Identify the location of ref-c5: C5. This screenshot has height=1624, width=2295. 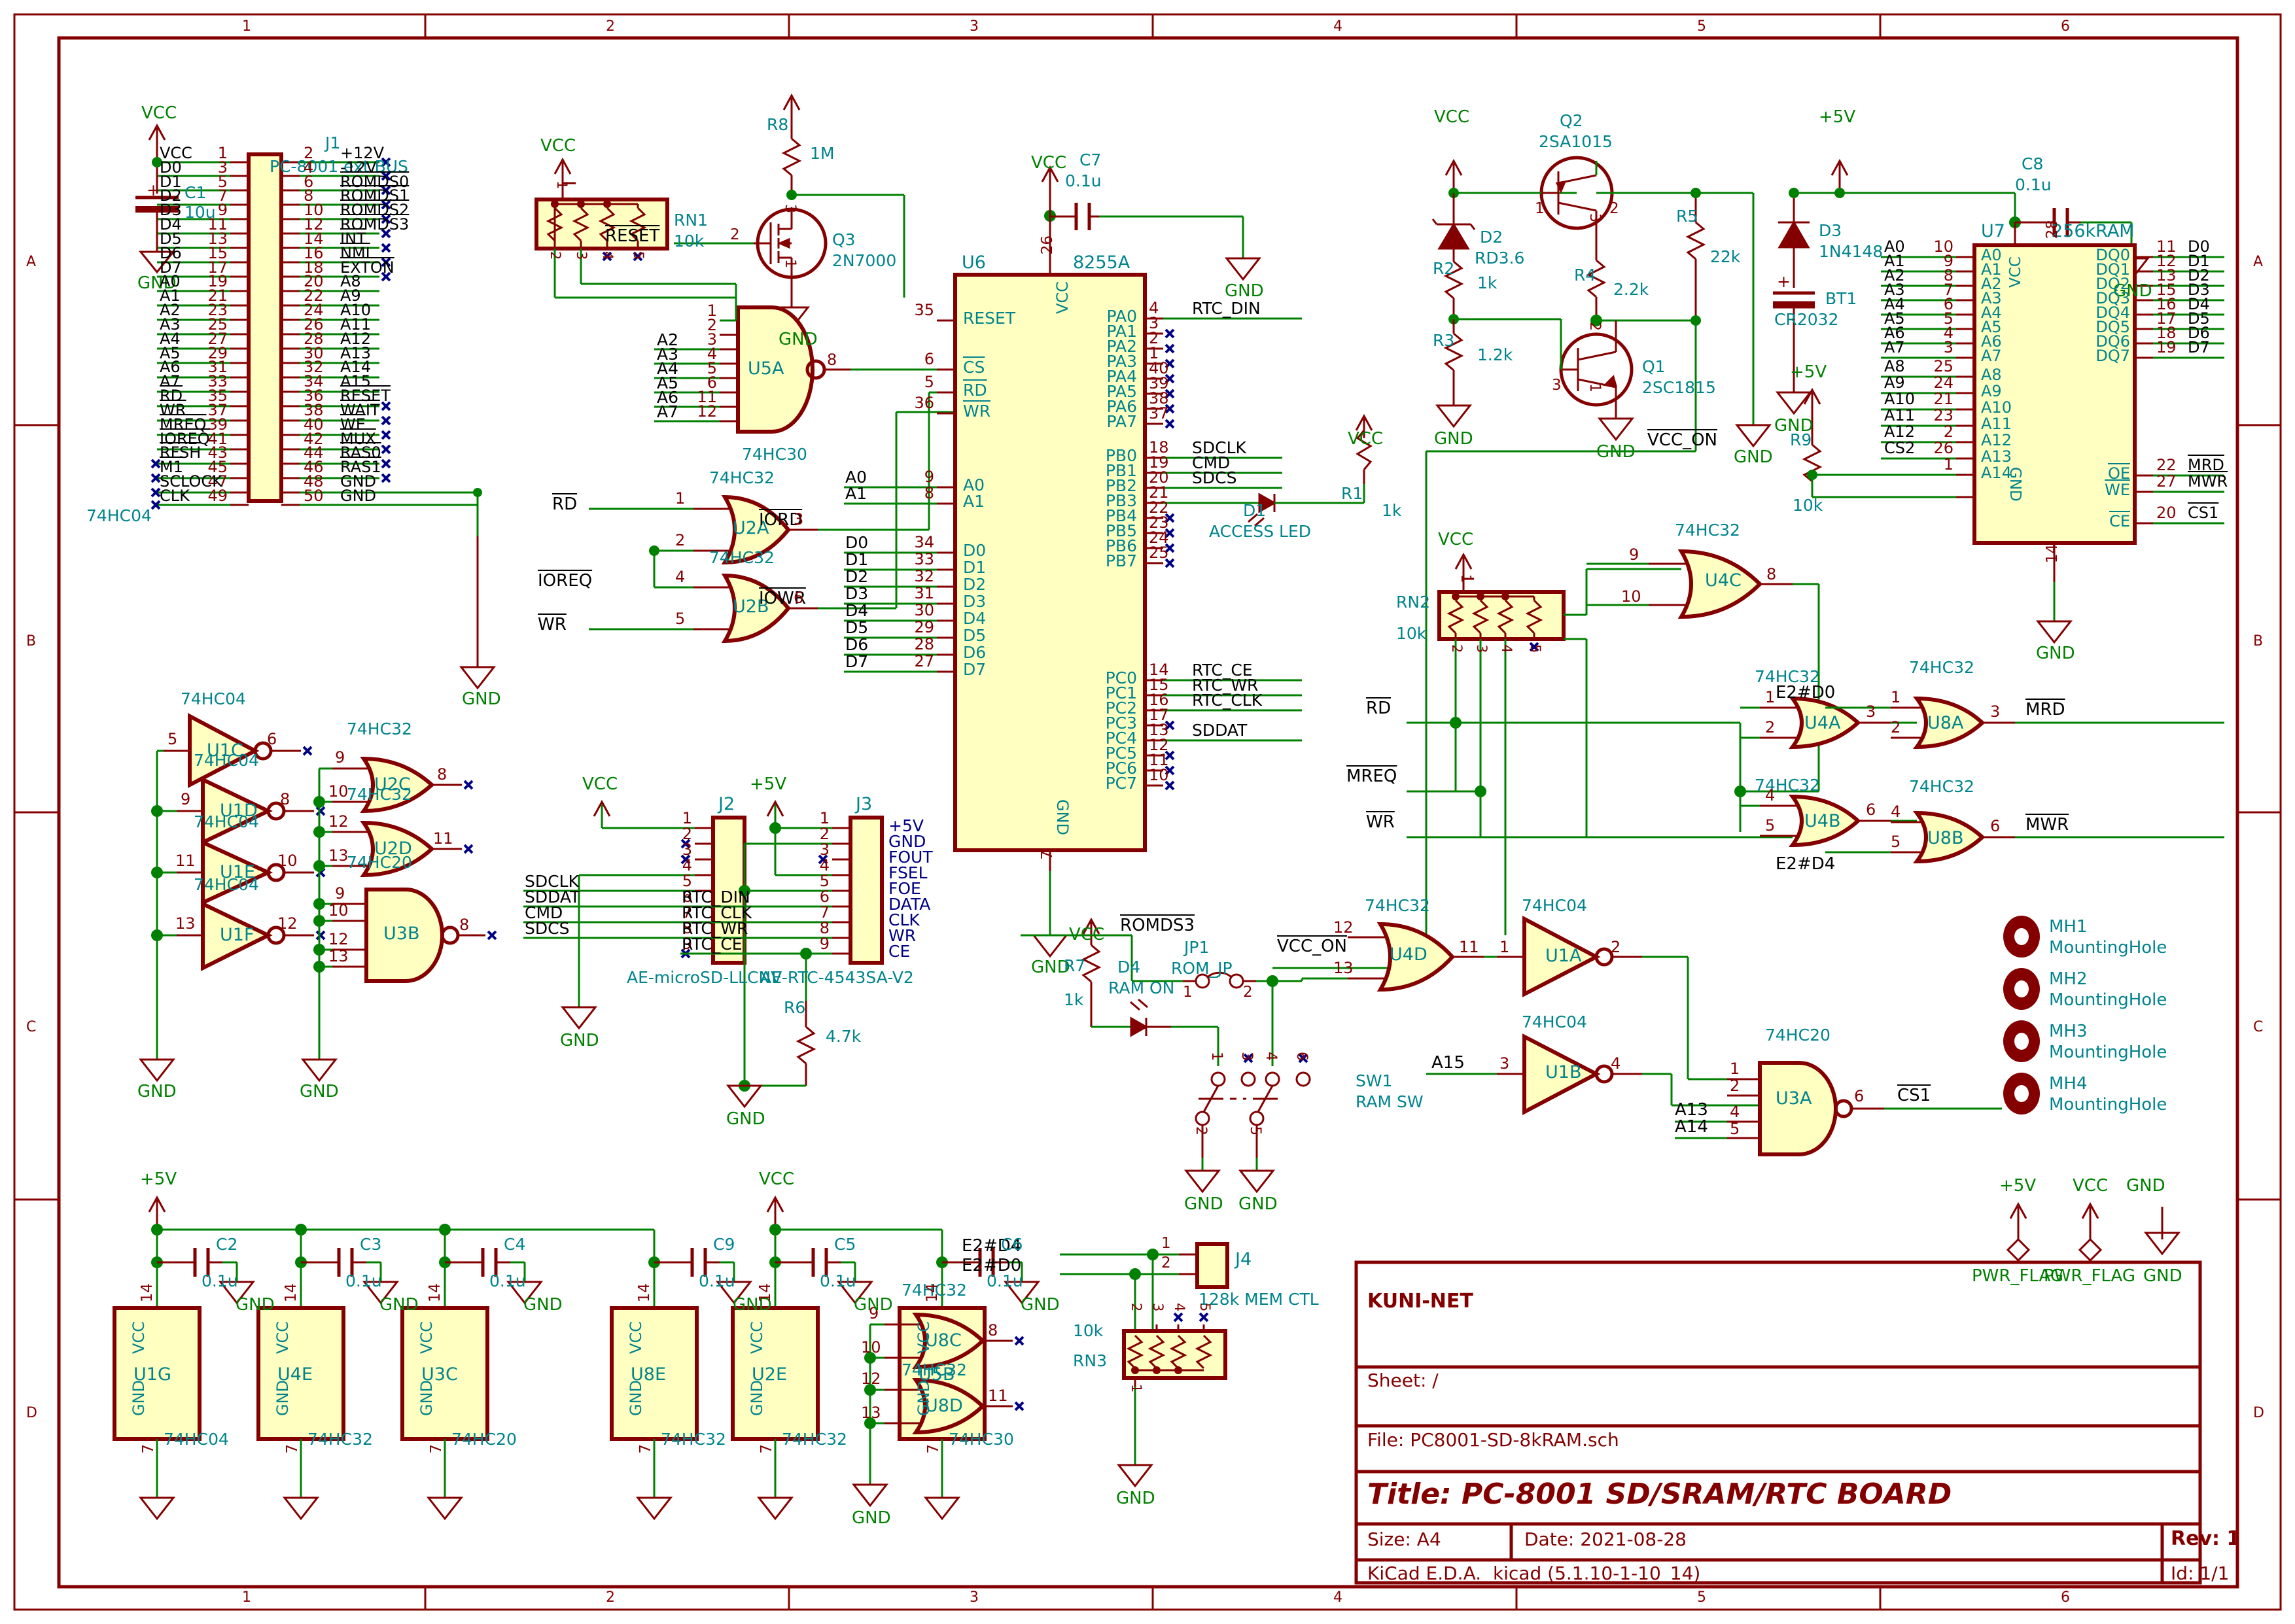
(845, 1244).